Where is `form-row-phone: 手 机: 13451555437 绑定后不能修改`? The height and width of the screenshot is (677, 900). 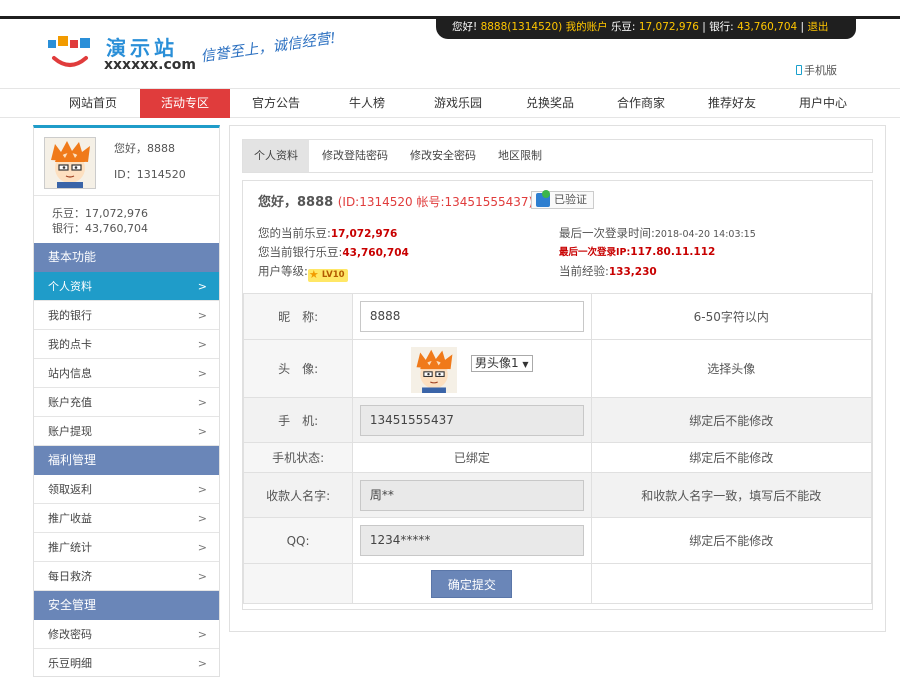 form-row-phone: 手 机: 13451555437 绑定后不能修改 is located at coordinates (557, 420).